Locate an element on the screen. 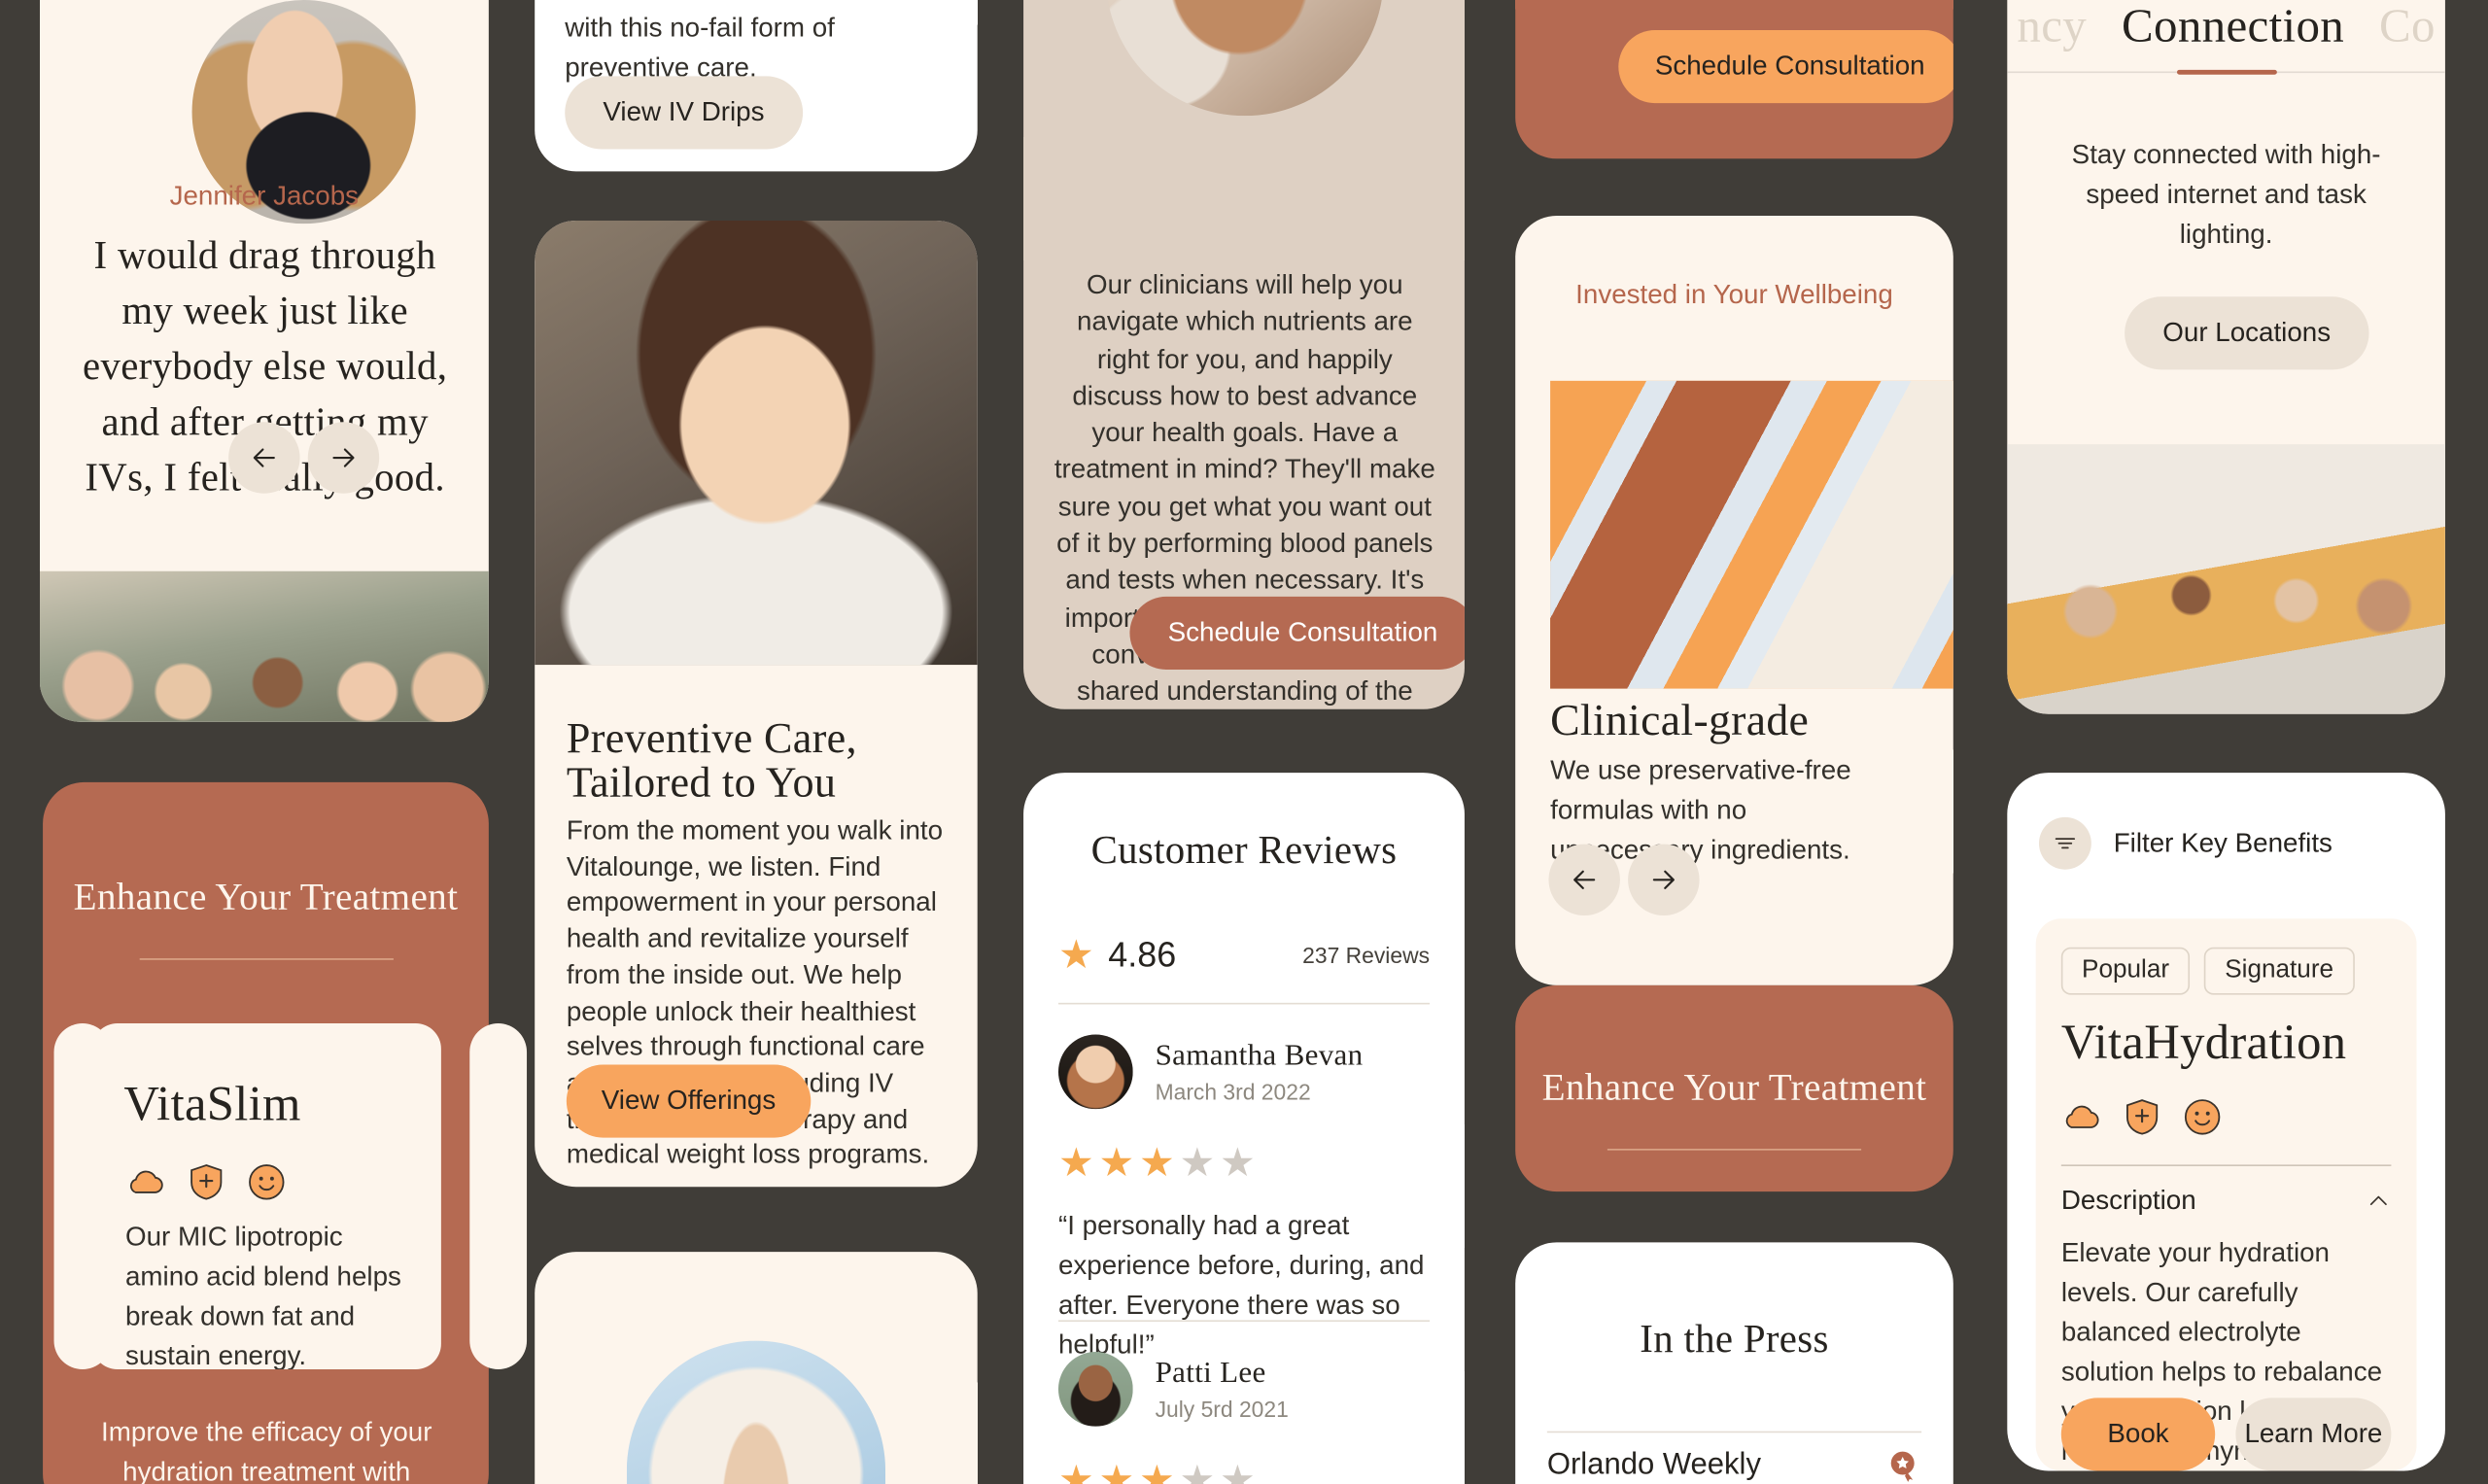 The image size is (2488, 1484). list-item: Orlando Weekly is located at coordinates (1734, 1466).